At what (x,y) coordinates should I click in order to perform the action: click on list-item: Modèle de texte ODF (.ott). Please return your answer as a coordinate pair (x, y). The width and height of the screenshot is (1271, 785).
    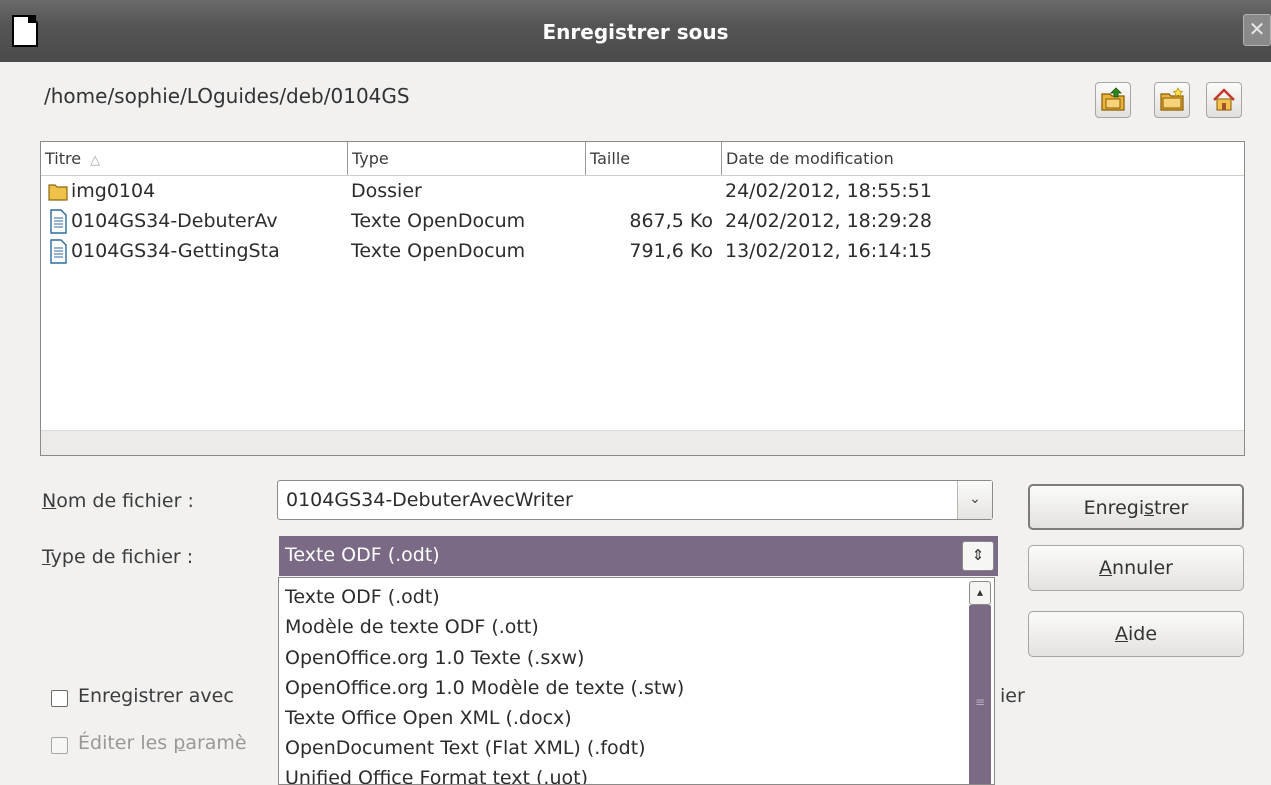
    Looking at the image, I should click on (412, 627).